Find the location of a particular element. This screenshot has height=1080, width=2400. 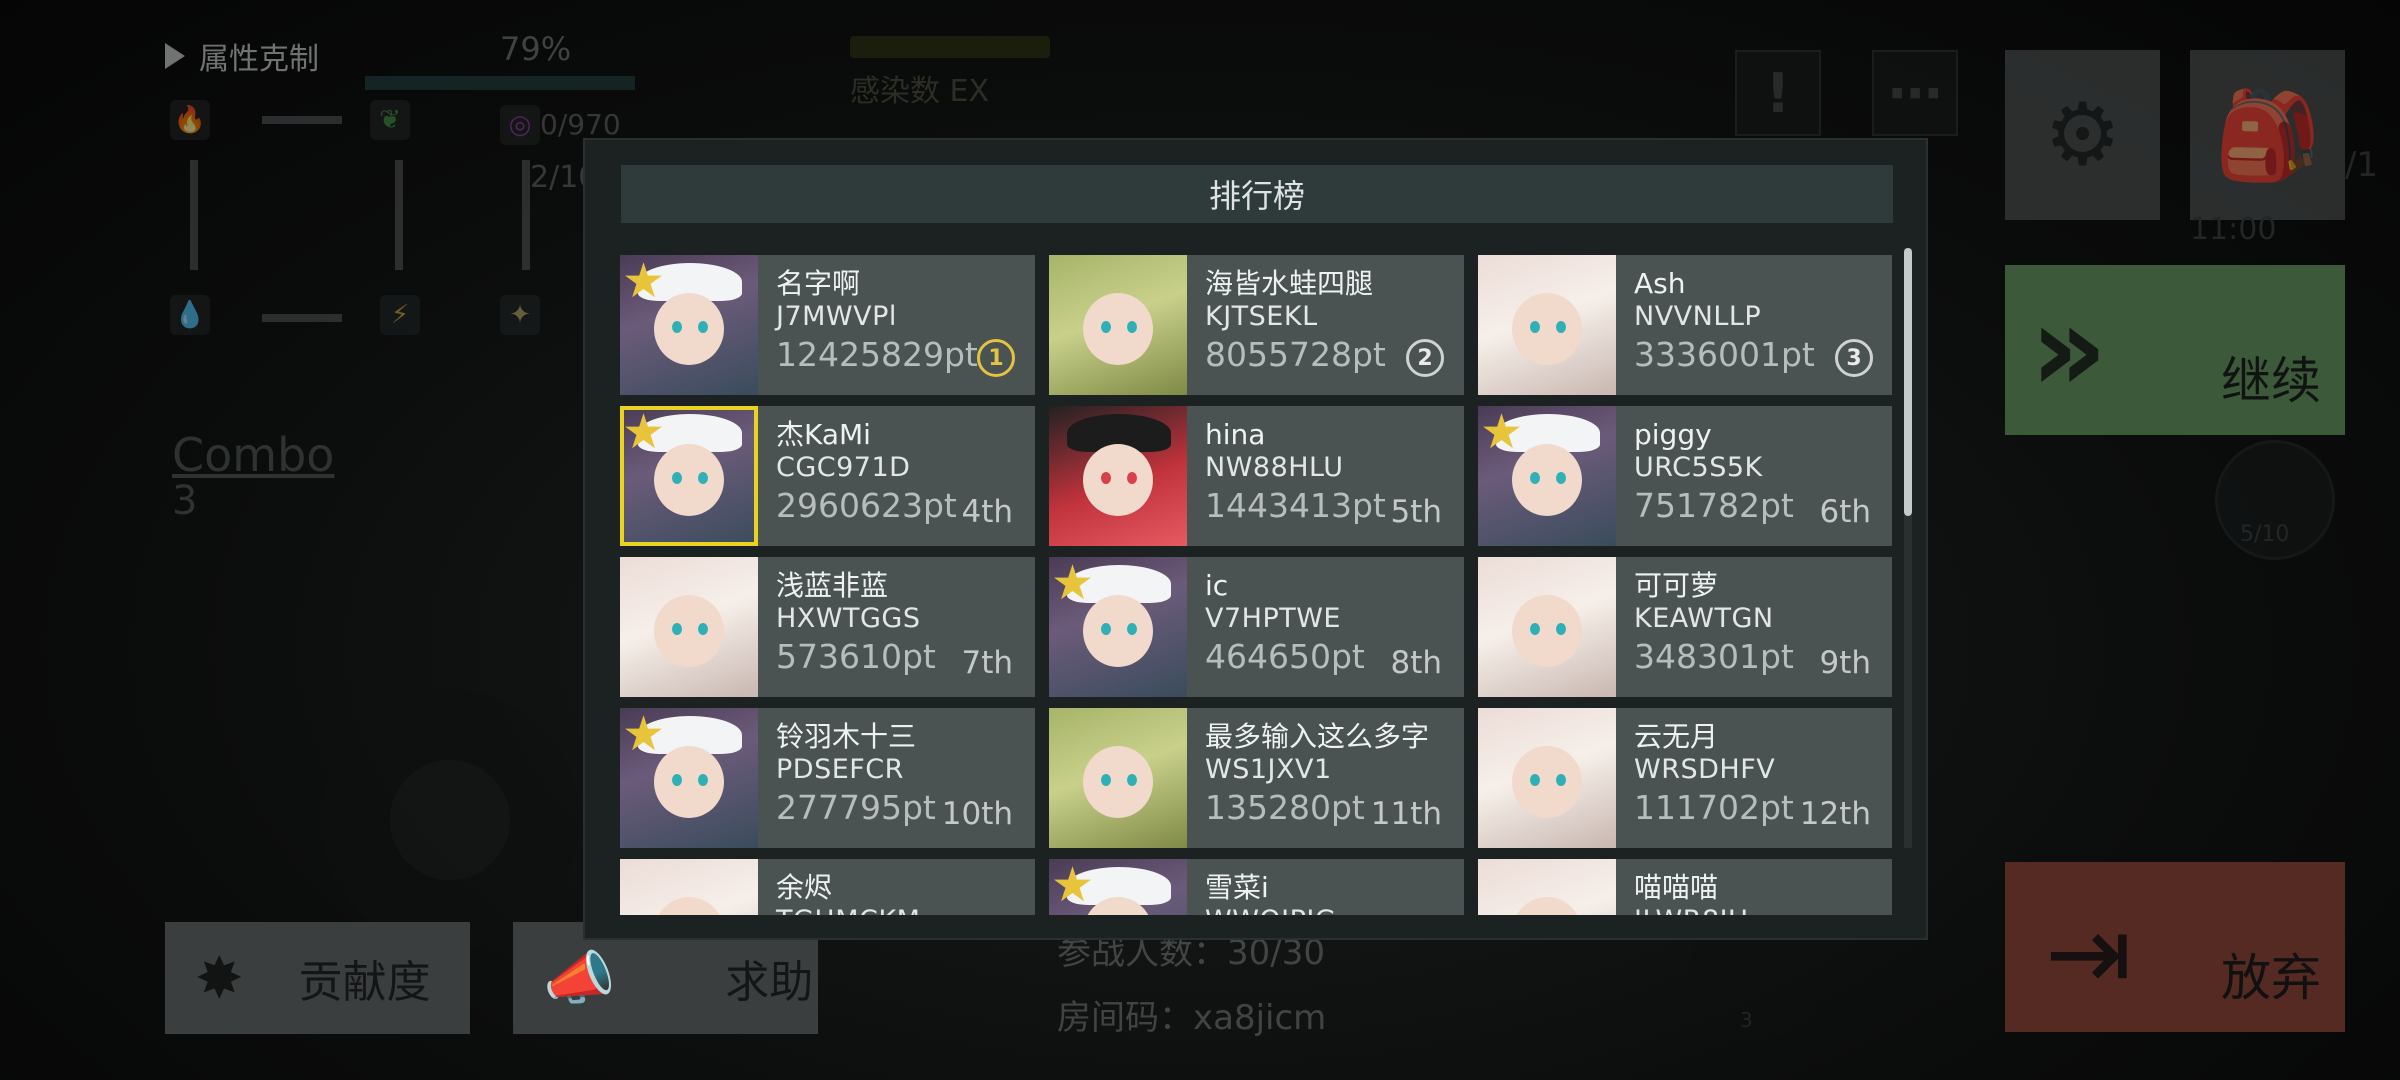

help-label: 求助 is located at coordinates (769, 982).